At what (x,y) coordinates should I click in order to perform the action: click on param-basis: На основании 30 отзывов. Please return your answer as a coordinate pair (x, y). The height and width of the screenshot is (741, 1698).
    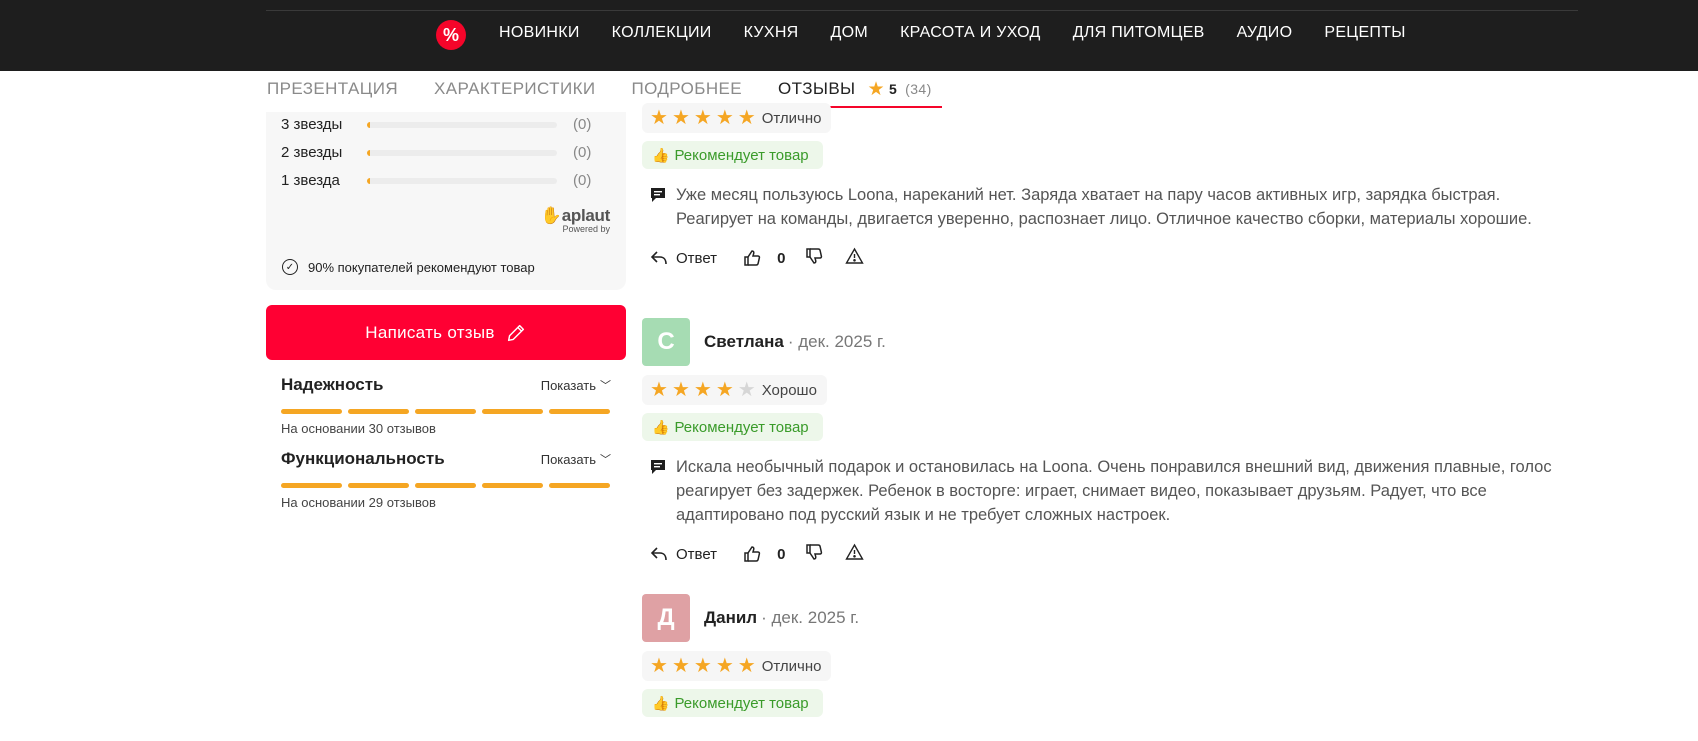
    Looking at the image, I should click on (358, 428).